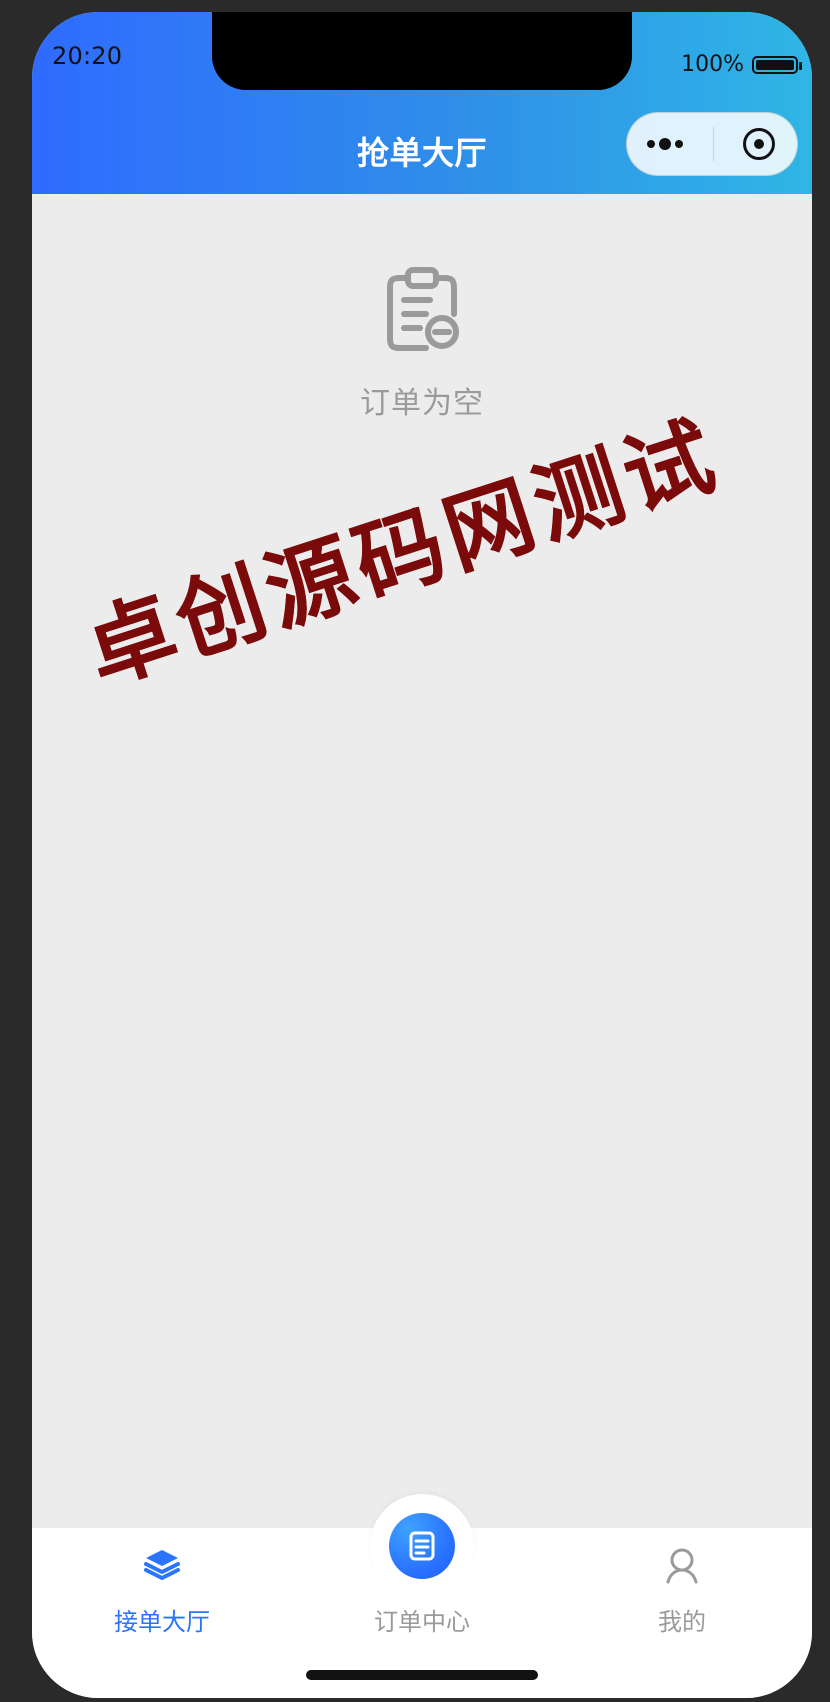 The image size is (830, 1702). I want to click on status-time: 20:20, so click(87, 56).